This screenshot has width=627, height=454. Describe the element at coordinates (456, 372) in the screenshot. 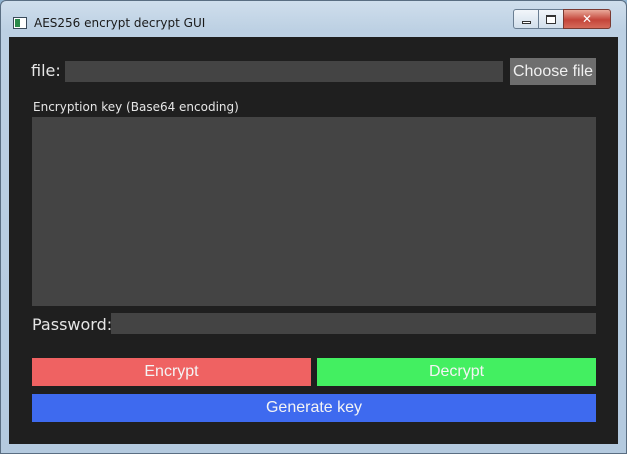

I see `decrypt-button: Decrypt` at that location.